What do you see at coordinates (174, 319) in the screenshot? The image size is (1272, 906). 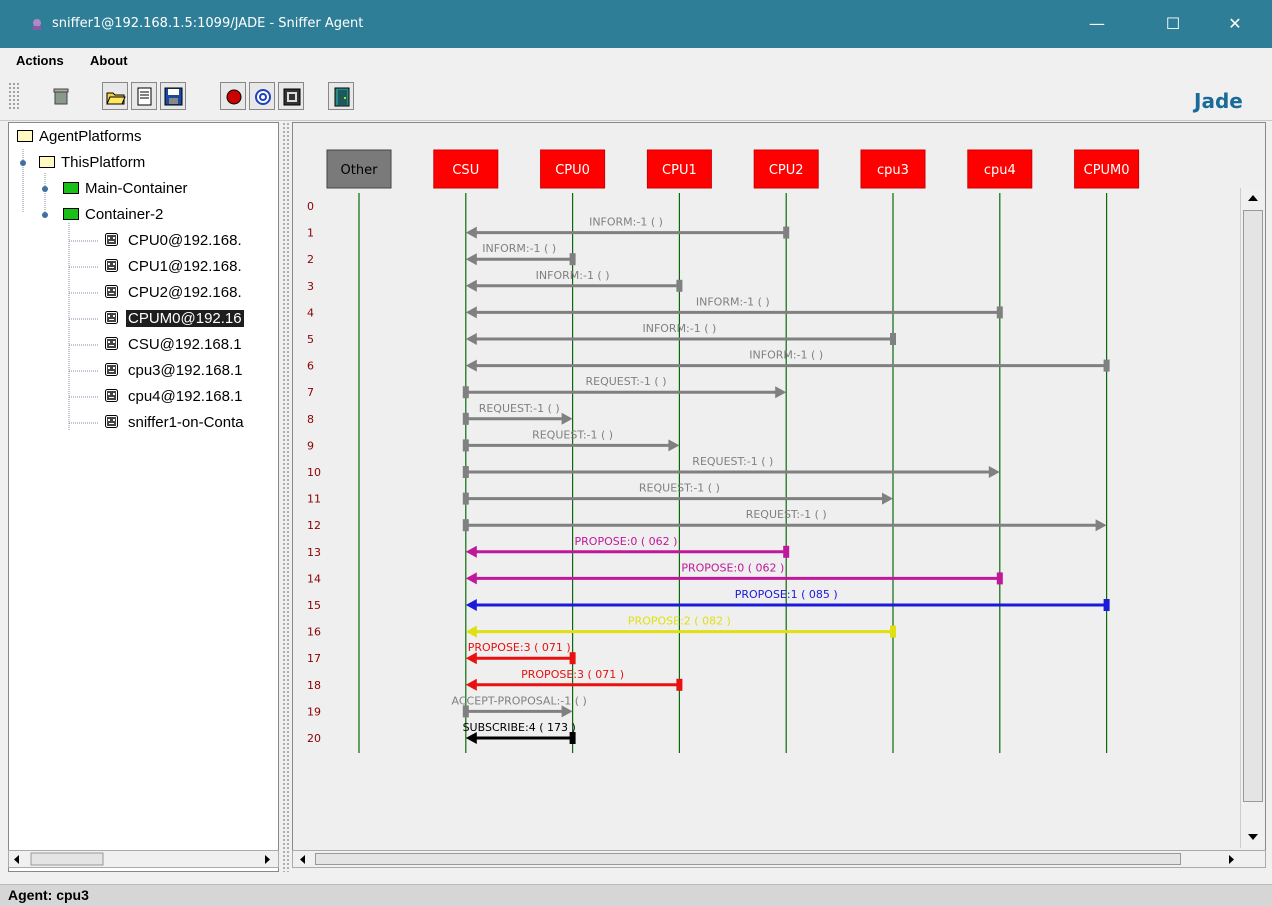 I see `tree-agent-cpum0: CPUM0@192.16` at bounding box center [174, 319].